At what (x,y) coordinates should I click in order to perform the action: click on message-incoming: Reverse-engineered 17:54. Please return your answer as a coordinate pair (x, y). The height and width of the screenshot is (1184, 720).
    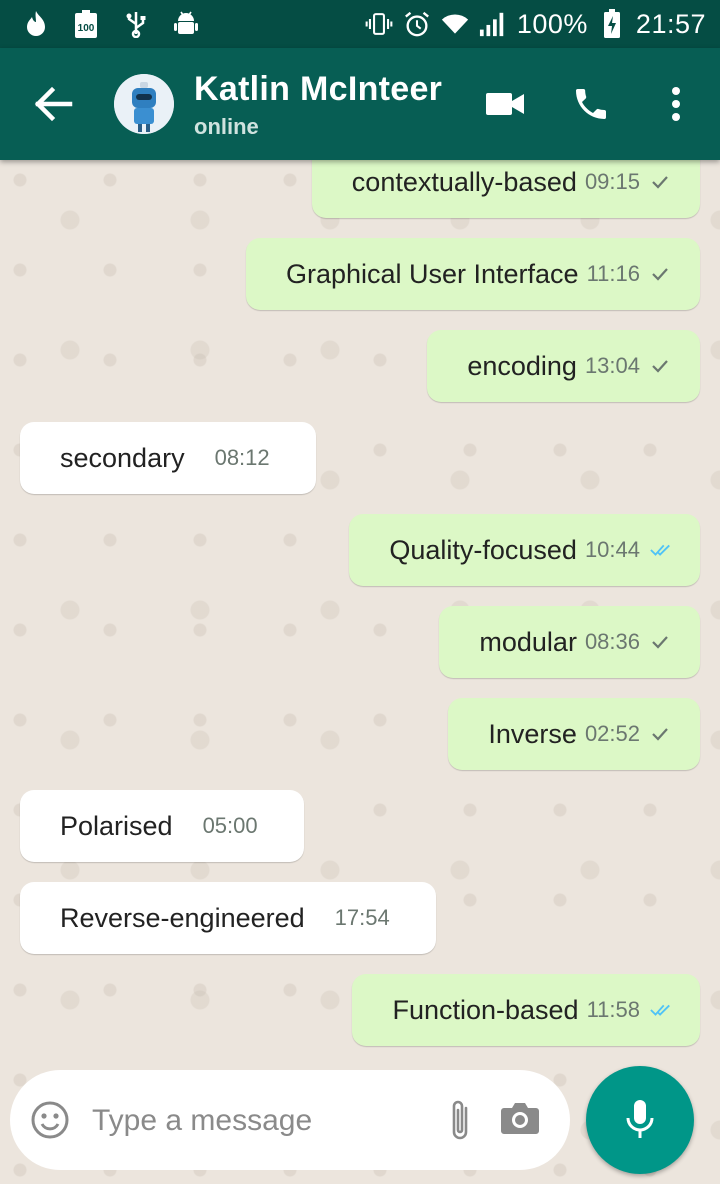
    Looking at the image, I should click on (228, 918).